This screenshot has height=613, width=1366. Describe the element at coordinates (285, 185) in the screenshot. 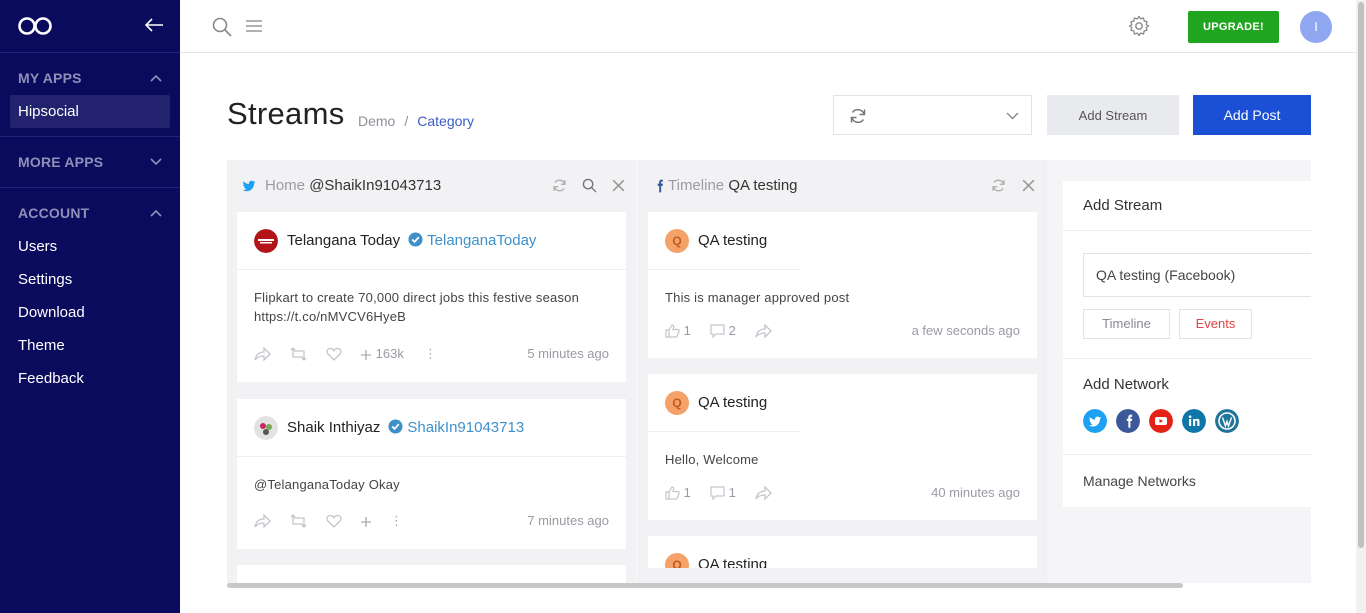

I see `stream-type: Home` at that location.